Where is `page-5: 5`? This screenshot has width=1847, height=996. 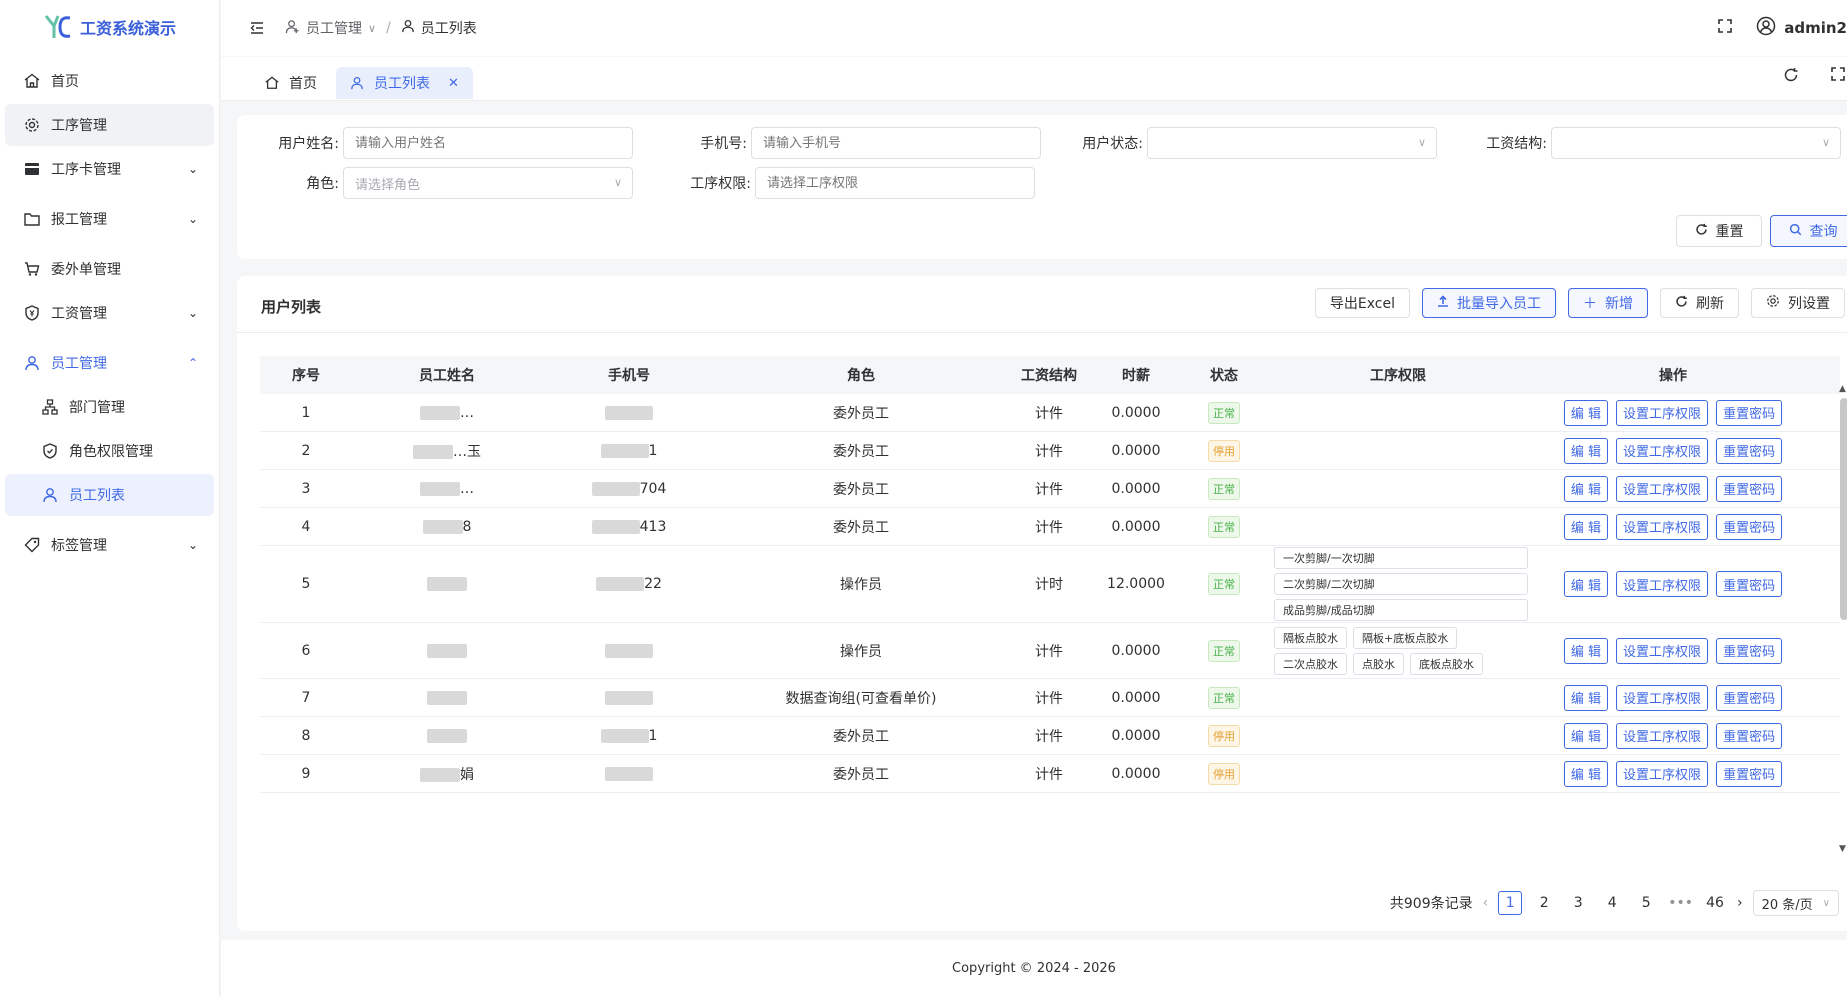 page-5: 5 is located at coordinates (1646, 903).